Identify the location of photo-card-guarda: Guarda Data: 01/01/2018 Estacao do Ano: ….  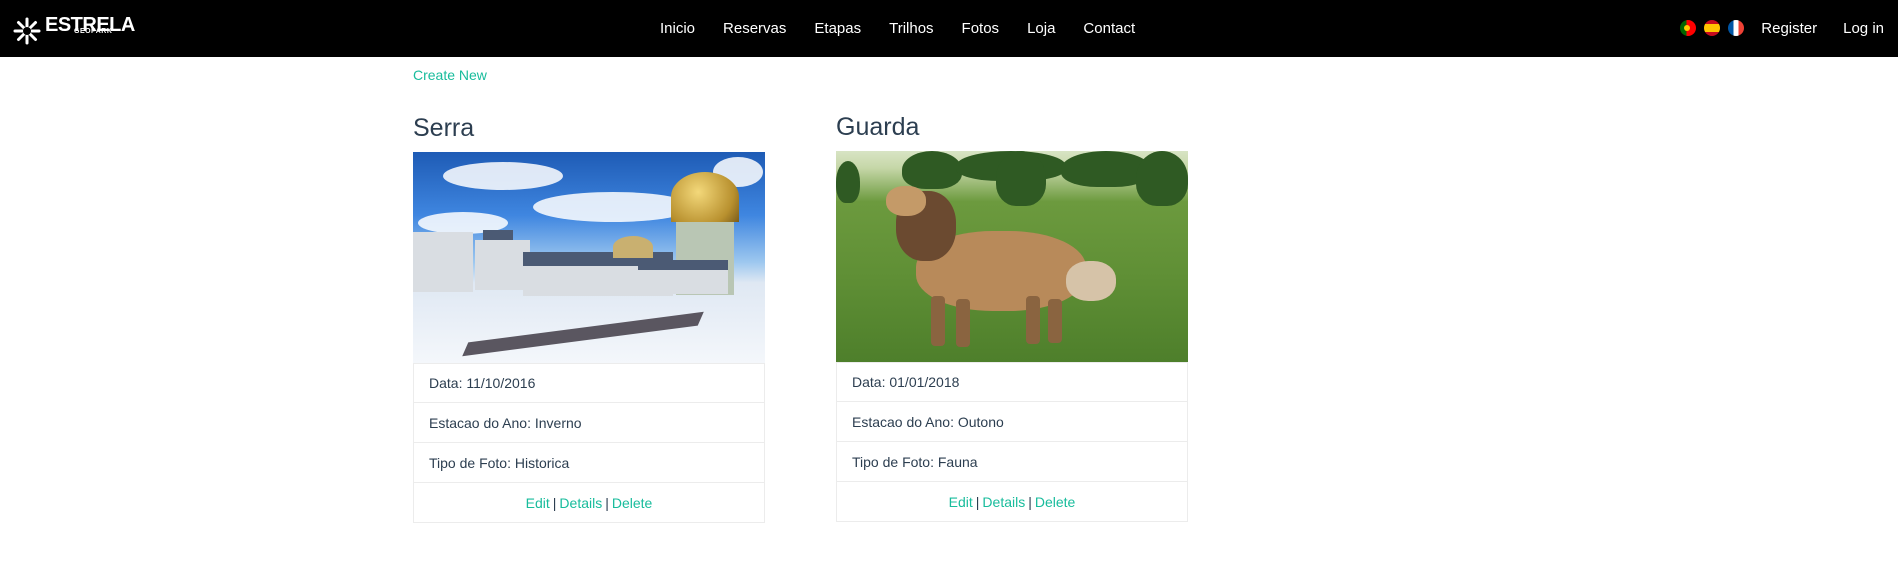
(1012, 316).